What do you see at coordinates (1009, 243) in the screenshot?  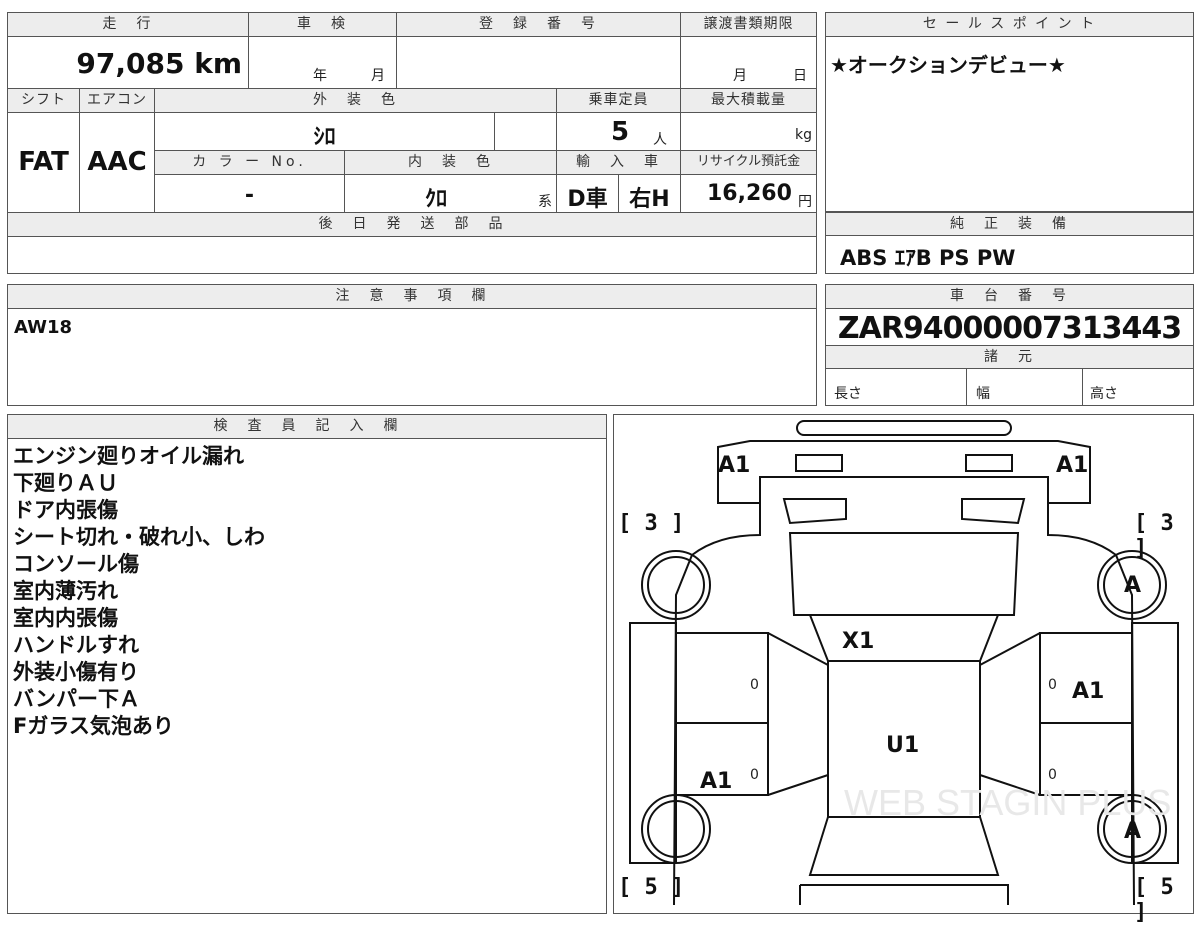 I see `equipment-panel: 純 正 装 備 ABS ｴｱB PS PW` at bounding box center [1009, 243].